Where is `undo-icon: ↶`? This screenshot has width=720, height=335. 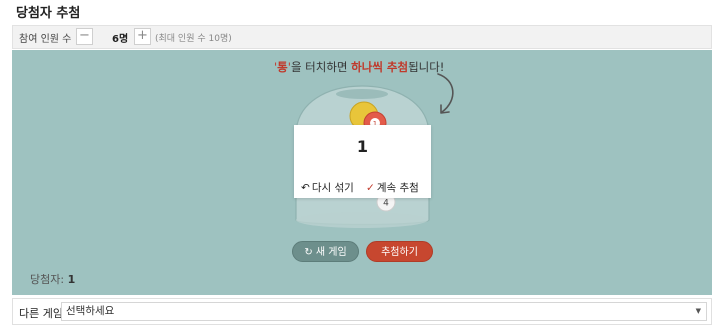 undo-icon: ↶ is located at coordinates (305, 188).